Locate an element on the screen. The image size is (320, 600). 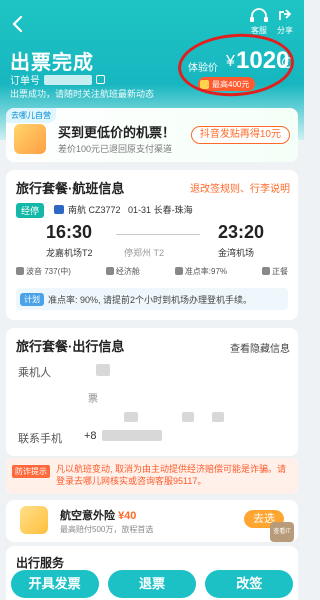
on-time-rate-text: 准点率:97% is located at coordinates (206, 271).